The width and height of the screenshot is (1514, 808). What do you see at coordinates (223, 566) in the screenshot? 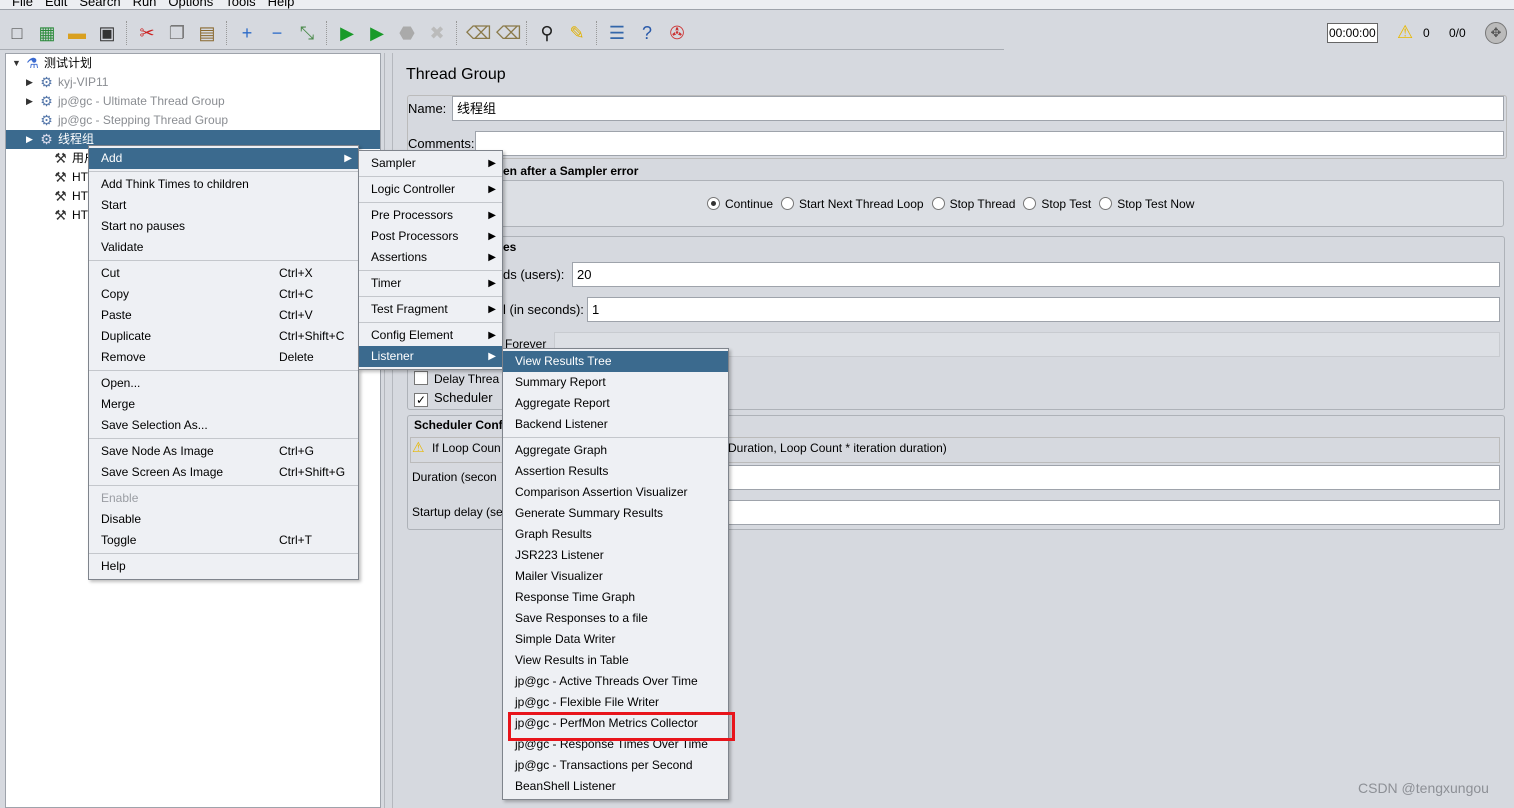
I see `menu-item-help: Help` at bounding box center [223, 566].